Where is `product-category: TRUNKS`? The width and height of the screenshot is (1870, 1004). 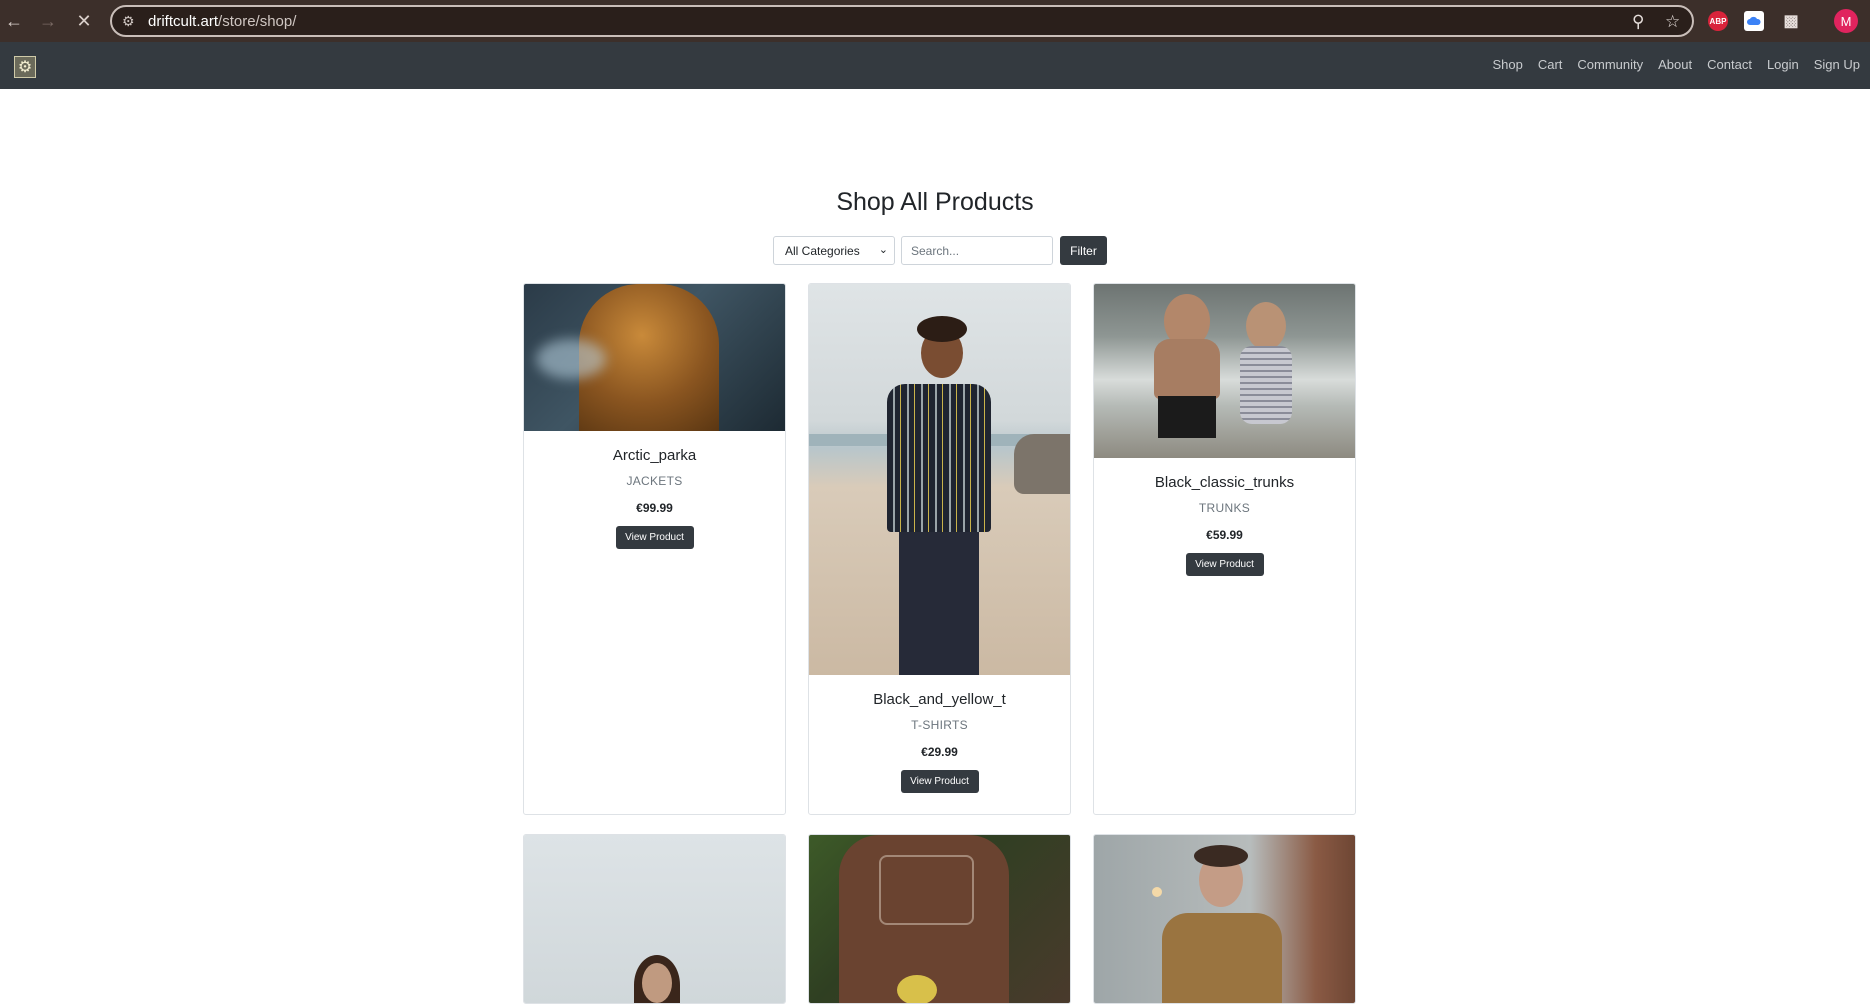 product-category: TRUNKS is located at coordinates (1224, 508).